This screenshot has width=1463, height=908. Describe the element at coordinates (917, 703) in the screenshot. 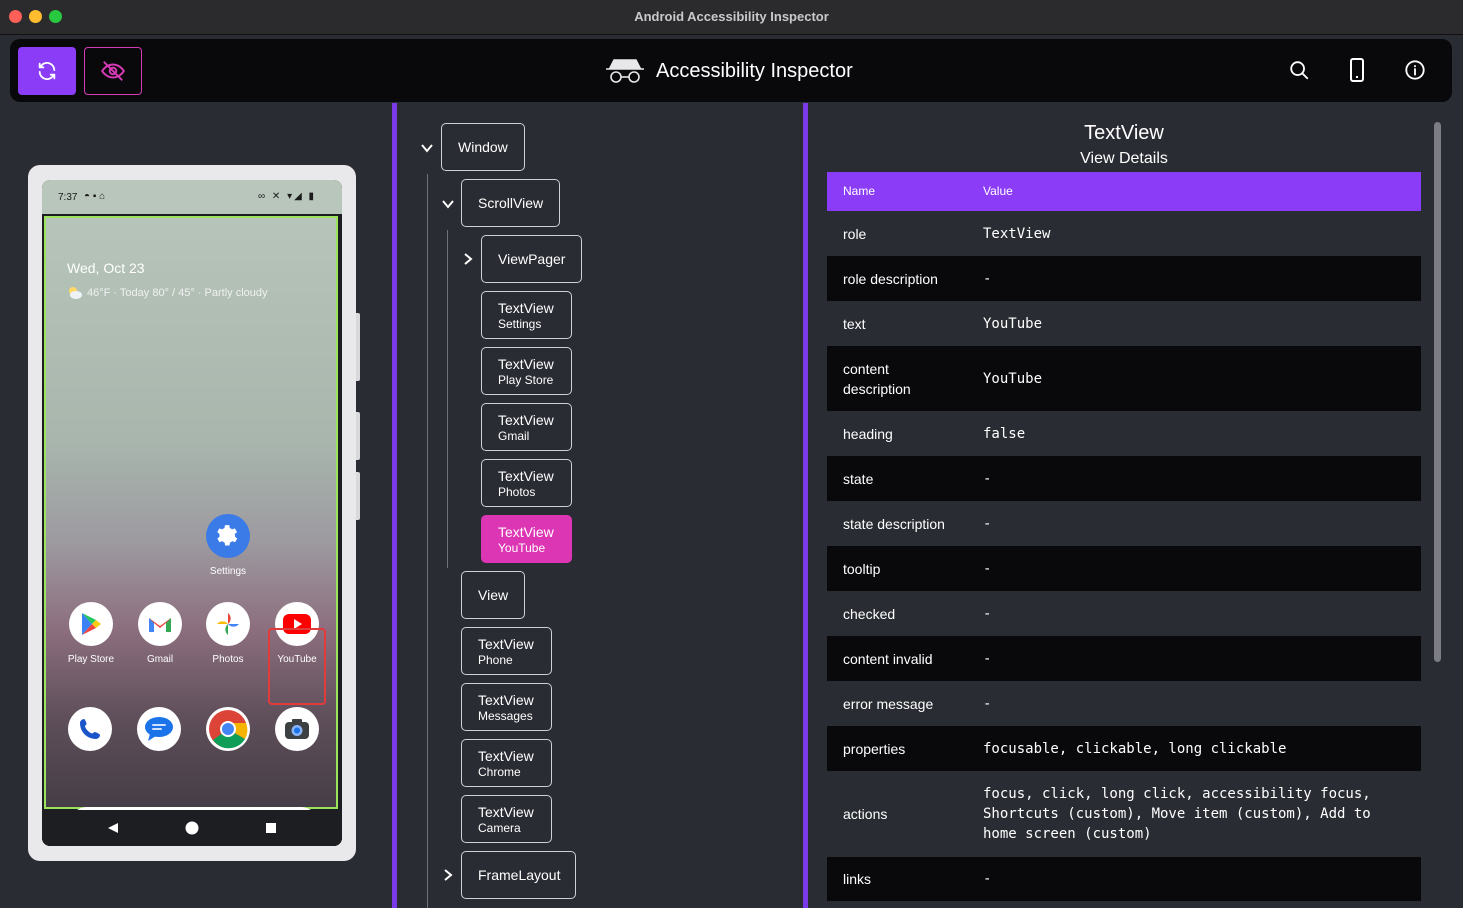

I see `table-row: error message -` at that location.